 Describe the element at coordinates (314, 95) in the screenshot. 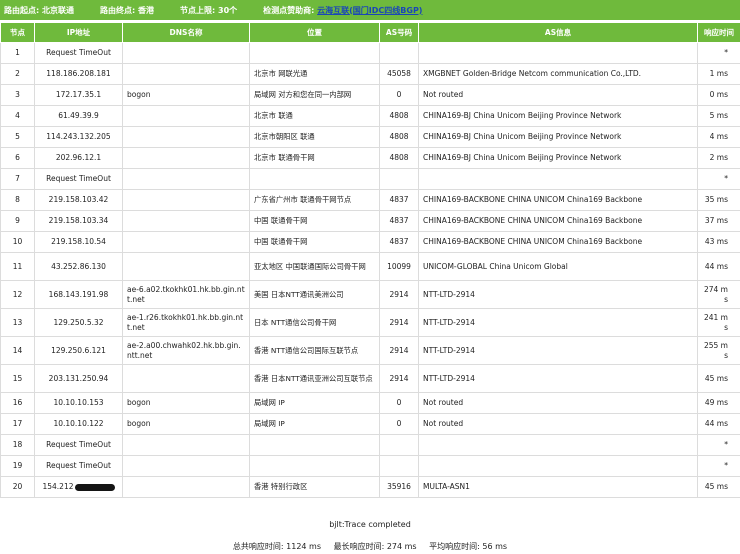

I see `location-cell: 局域网 对方和您在同一内部网` at that location.